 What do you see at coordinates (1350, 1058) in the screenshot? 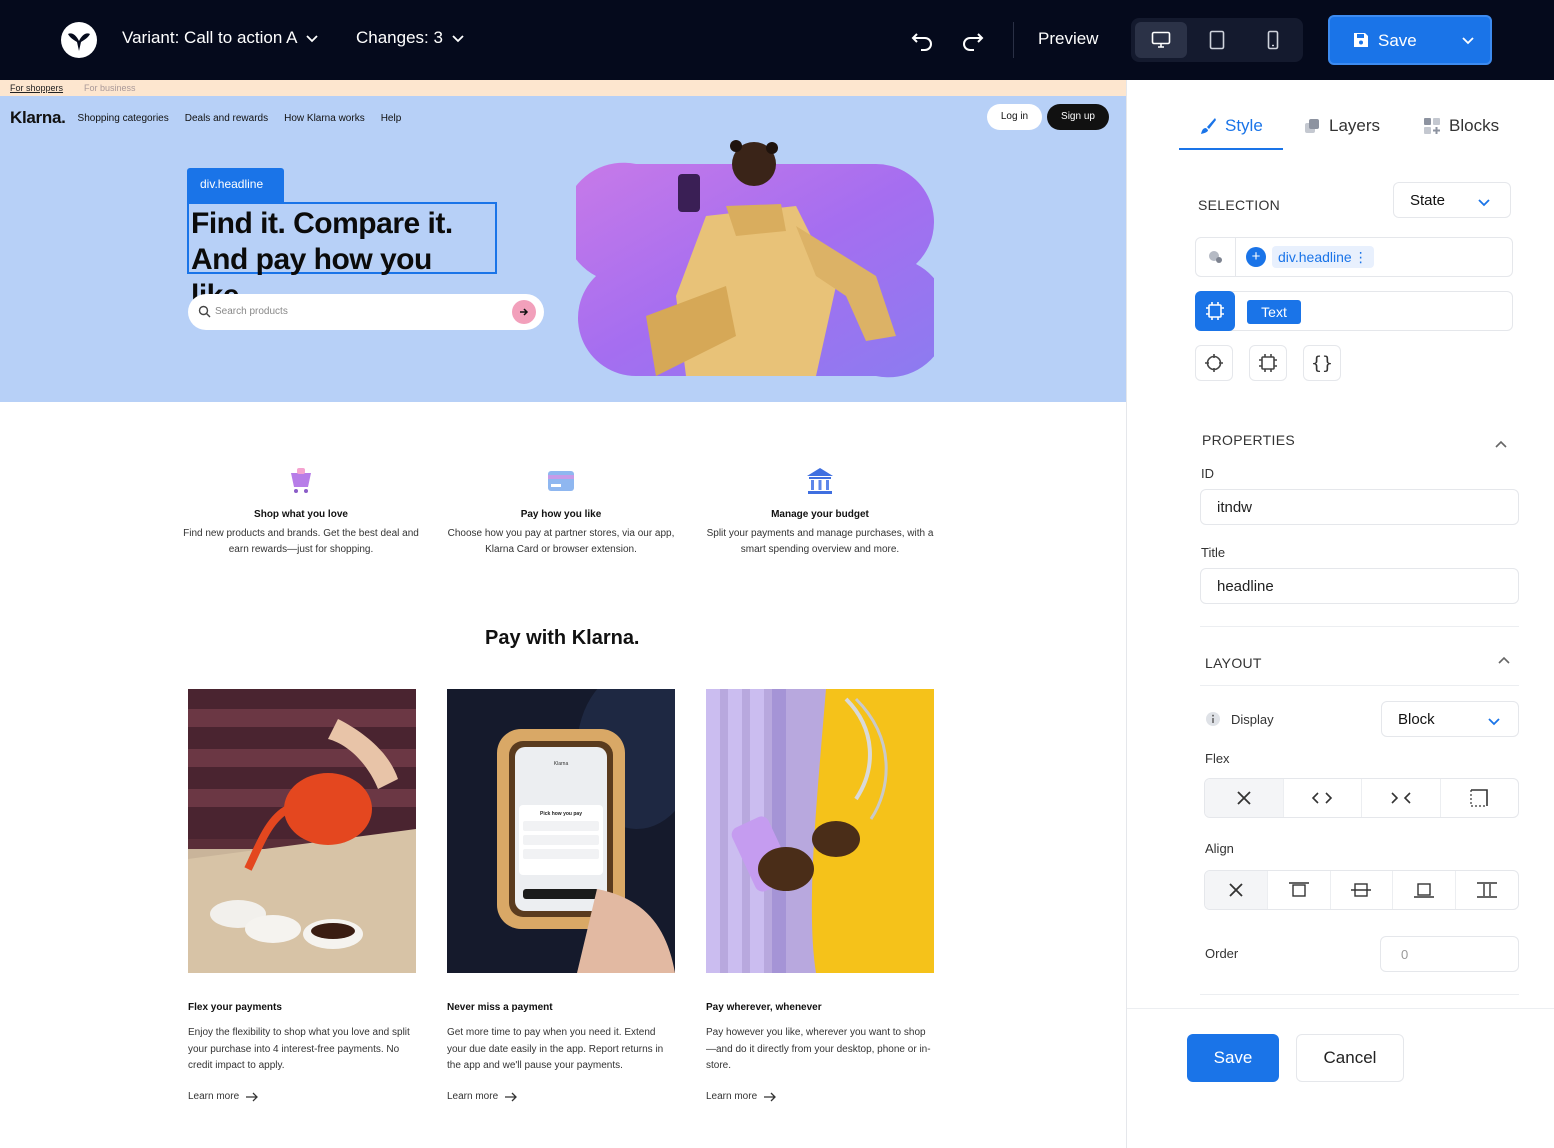
I see `panel-cancel-button: Cancel` at bounding box center [1350, 1058].